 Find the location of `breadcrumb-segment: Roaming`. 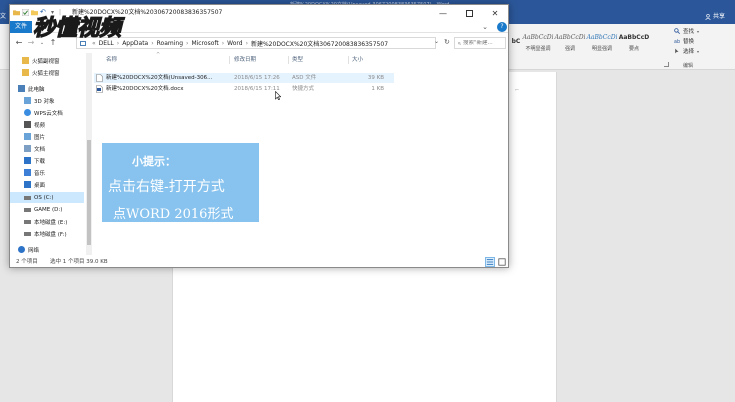

breadcrumb-segment: Roaming is located at coordinates (170, 43).